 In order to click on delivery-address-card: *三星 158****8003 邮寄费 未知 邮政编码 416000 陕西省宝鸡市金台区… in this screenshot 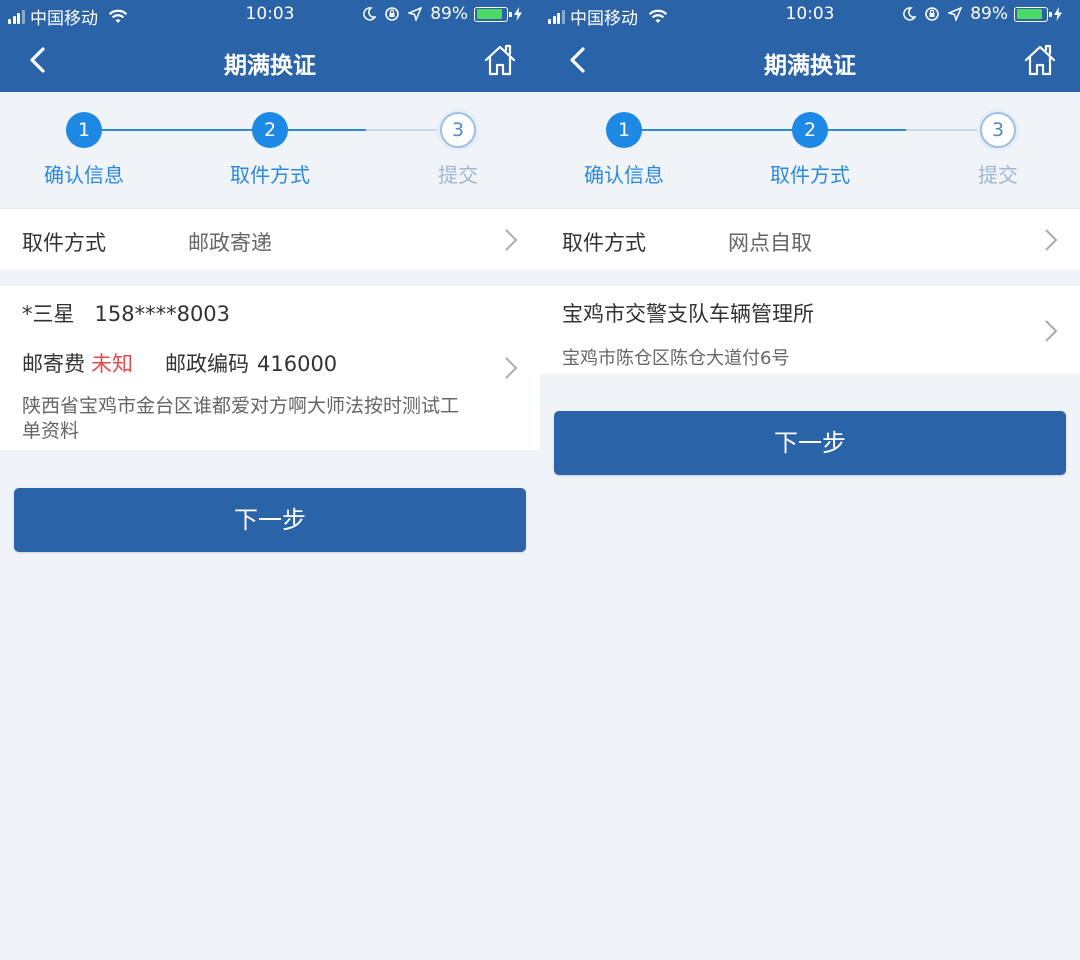, I will do `click(270, 368)`.